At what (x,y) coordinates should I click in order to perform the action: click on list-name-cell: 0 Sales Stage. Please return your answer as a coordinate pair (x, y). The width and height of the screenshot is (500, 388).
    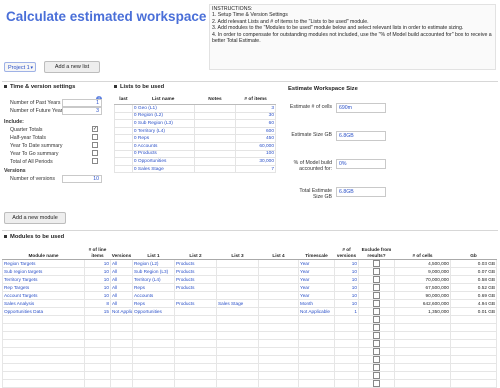
    Looking at the image, I should click on (163, 169).